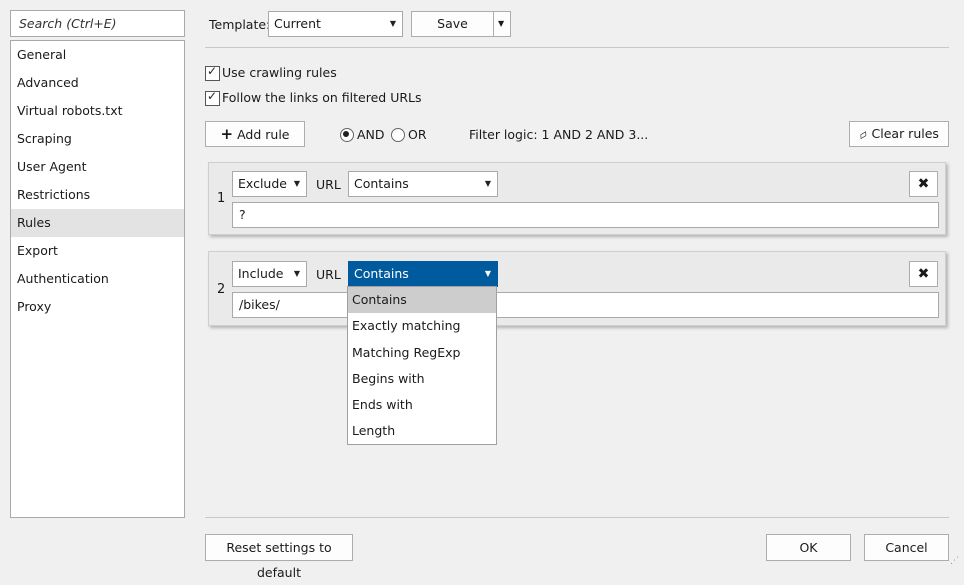  I want to click on rule-number: 2, so click(221, 289).